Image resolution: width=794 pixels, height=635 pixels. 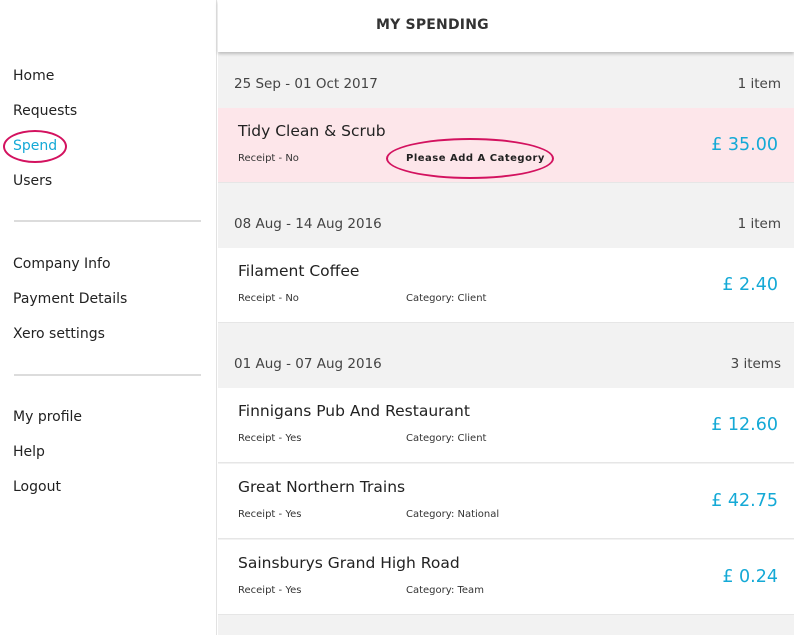 What do you see at coordinates (506, 80) in the screenshot?
I see `week-header: 25 Sep - 01 Oct 2017 1 item` at bounding box center [506, 80].